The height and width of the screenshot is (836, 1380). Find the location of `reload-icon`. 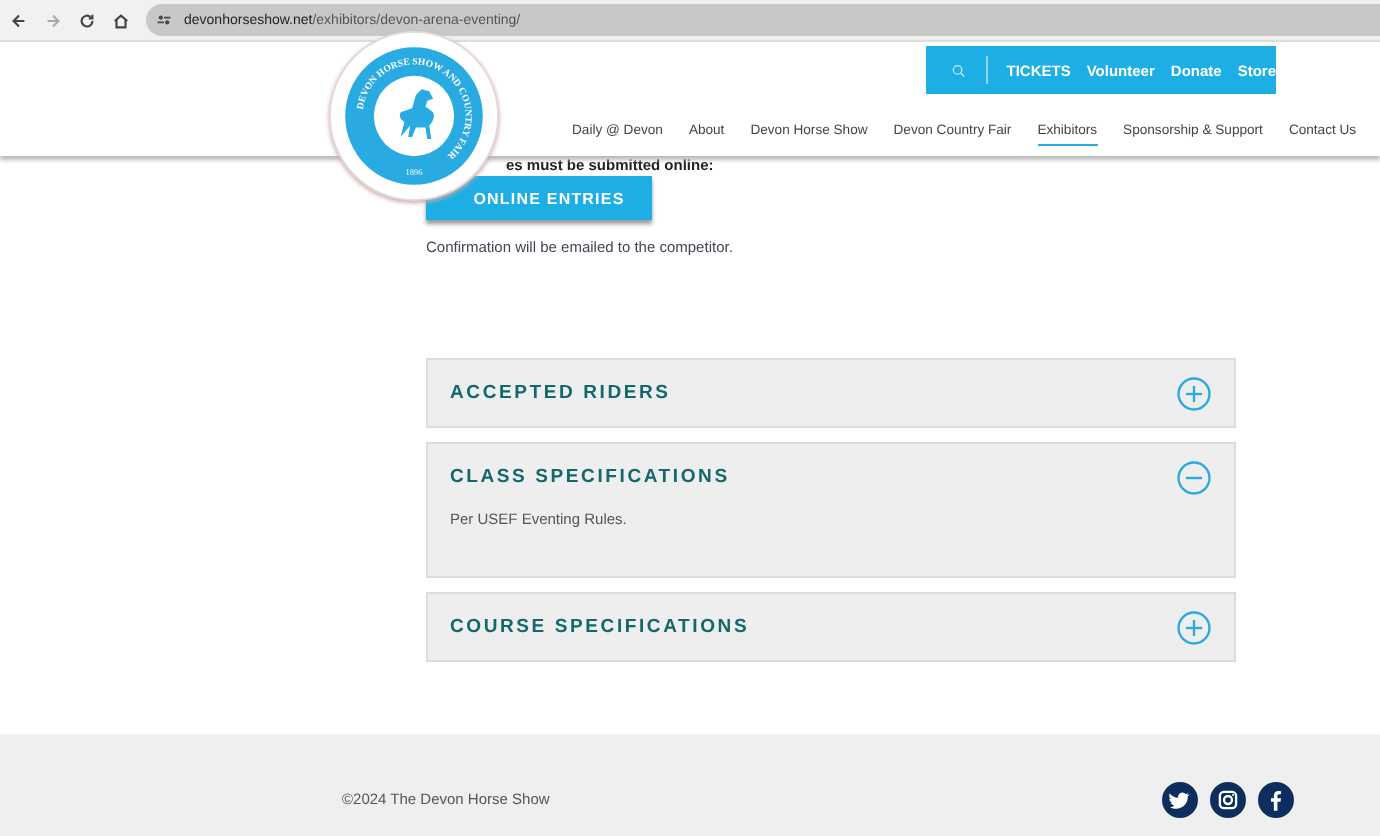

reload-icon is located at coordinates (87, 20).